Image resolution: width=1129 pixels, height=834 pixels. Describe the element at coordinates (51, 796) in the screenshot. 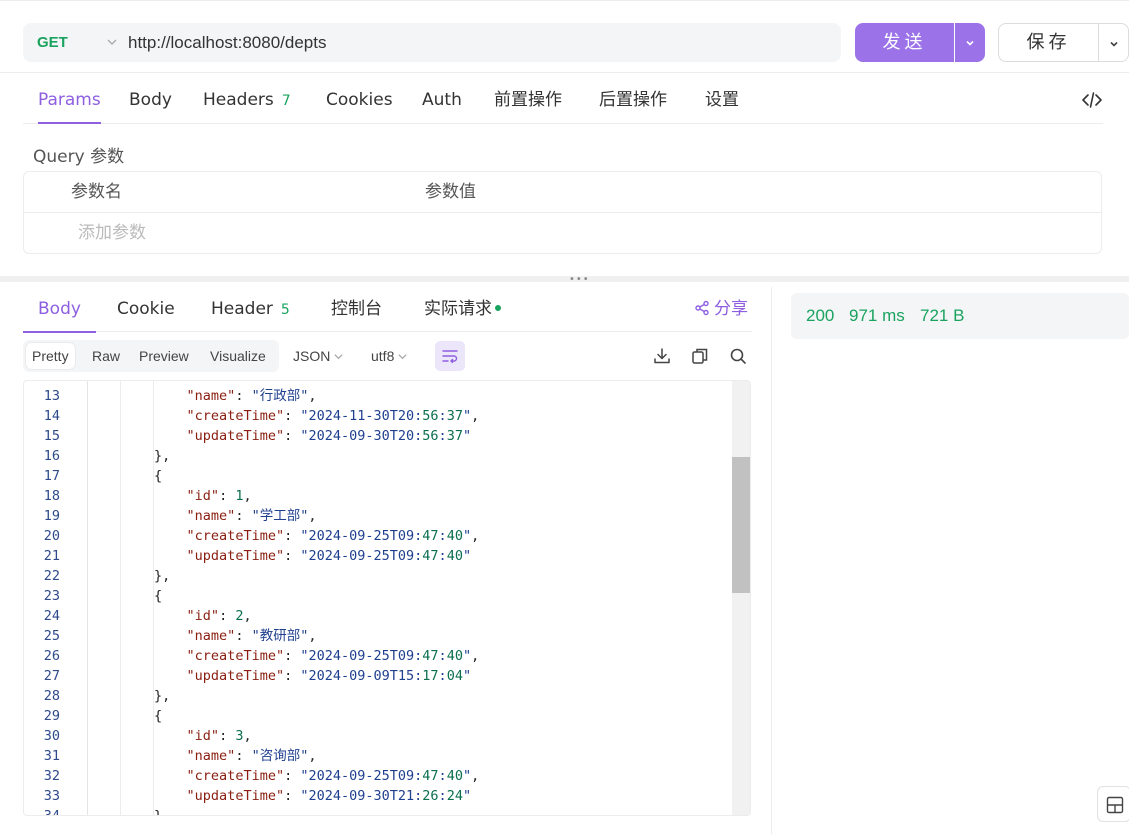

I see `line-number: 33` at that location.